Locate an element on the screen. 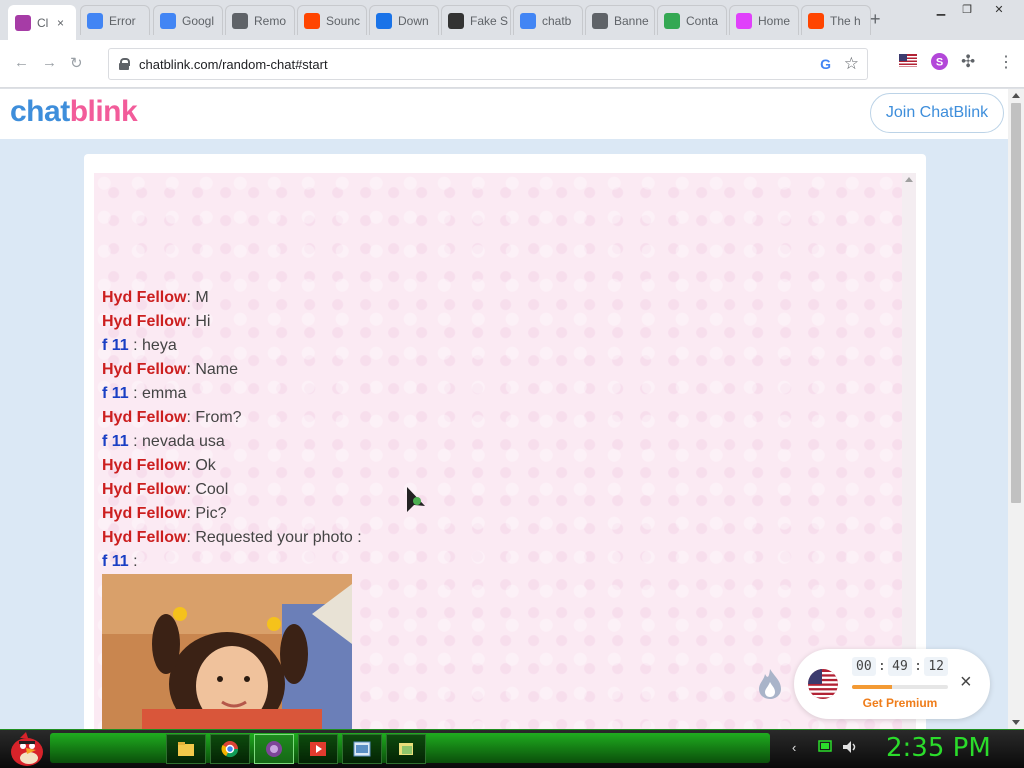 This screenshot has width=1024, height=768. bookmark-star-icon: ☆ is located at coordinates (851, 64).